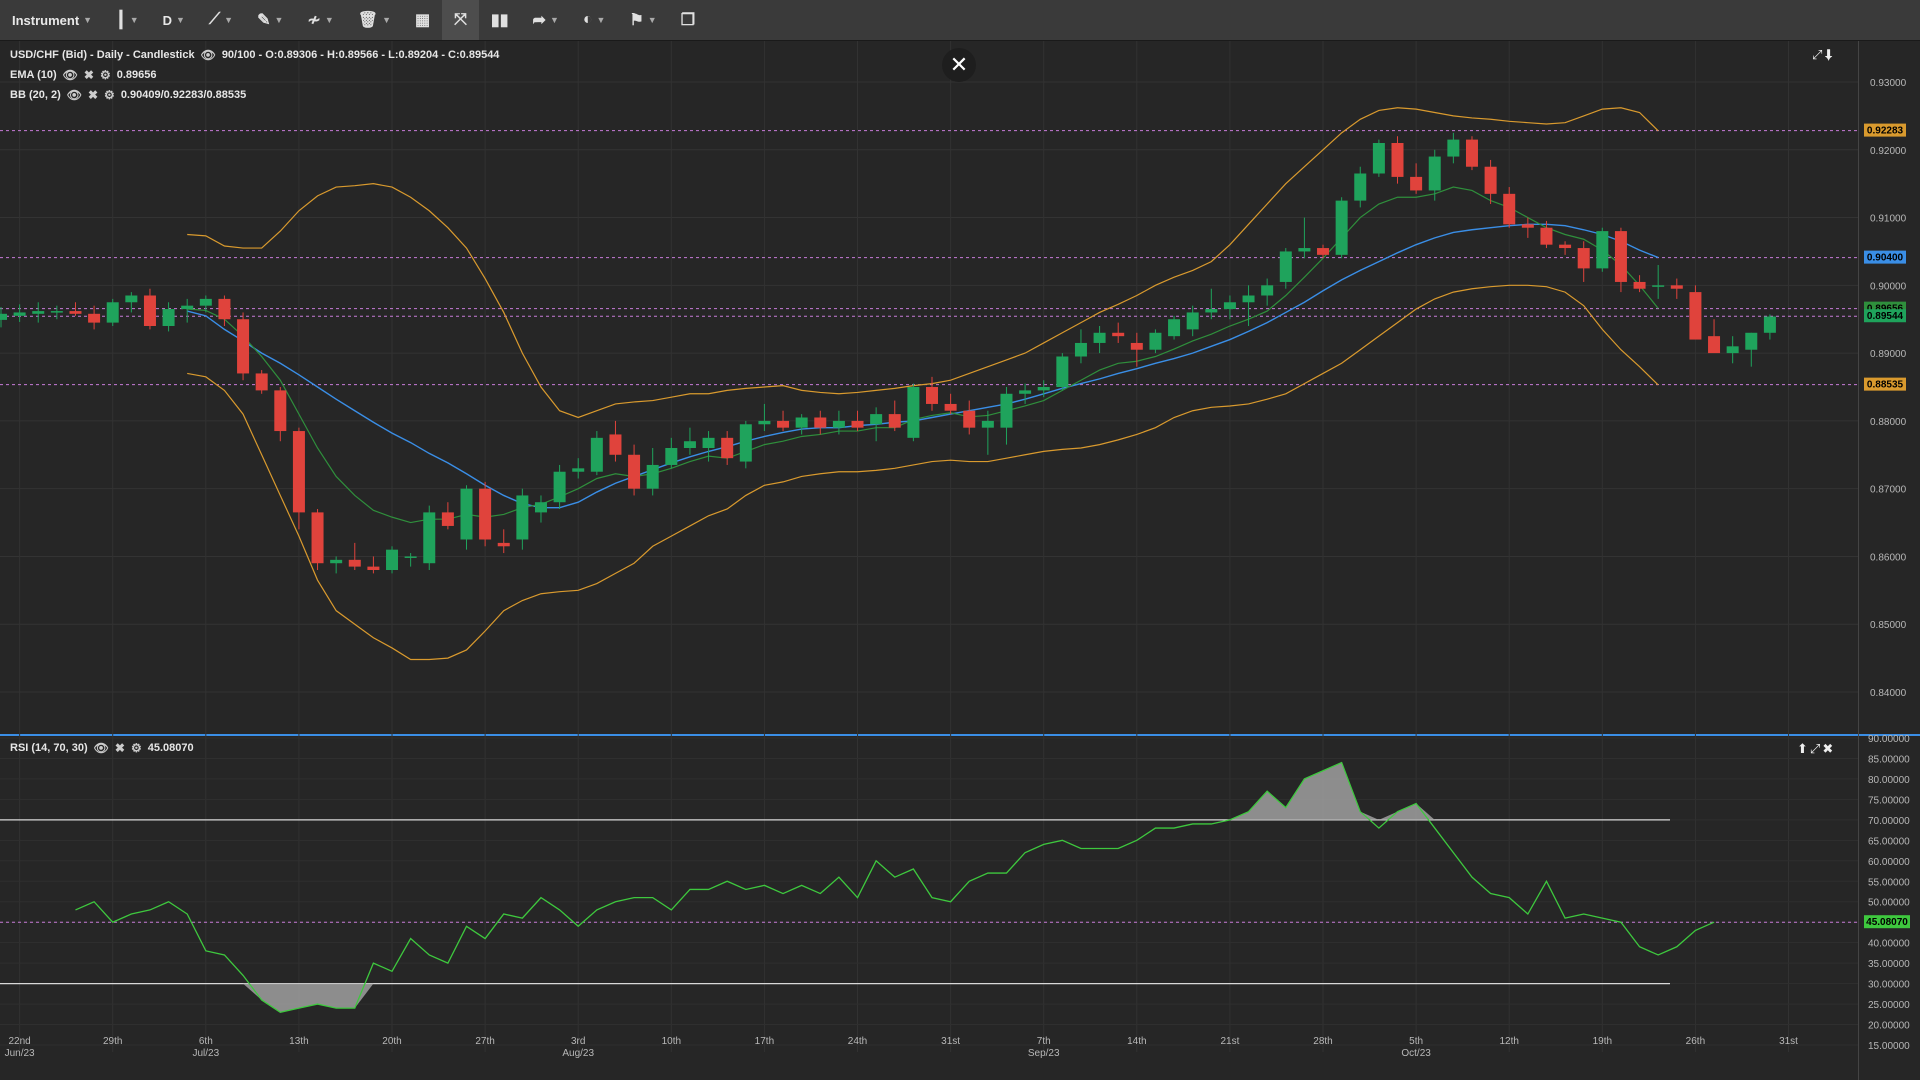 This screenshot has height=1080, width=1920. I want to click on layout-icon: ▦, so click(422, 20).